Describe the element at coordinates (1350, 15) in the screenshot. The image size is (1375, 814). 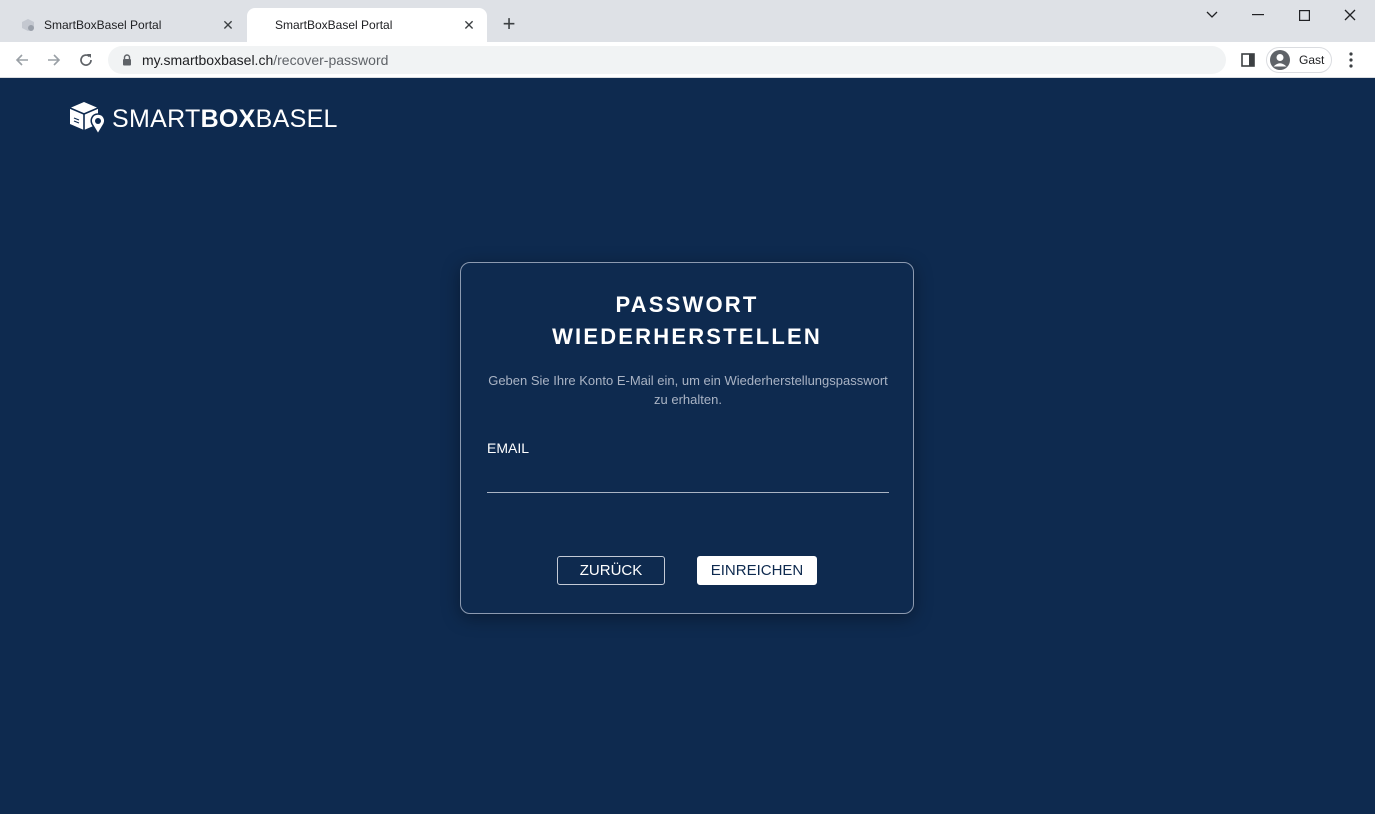
I see `close-window-icon` at that location.